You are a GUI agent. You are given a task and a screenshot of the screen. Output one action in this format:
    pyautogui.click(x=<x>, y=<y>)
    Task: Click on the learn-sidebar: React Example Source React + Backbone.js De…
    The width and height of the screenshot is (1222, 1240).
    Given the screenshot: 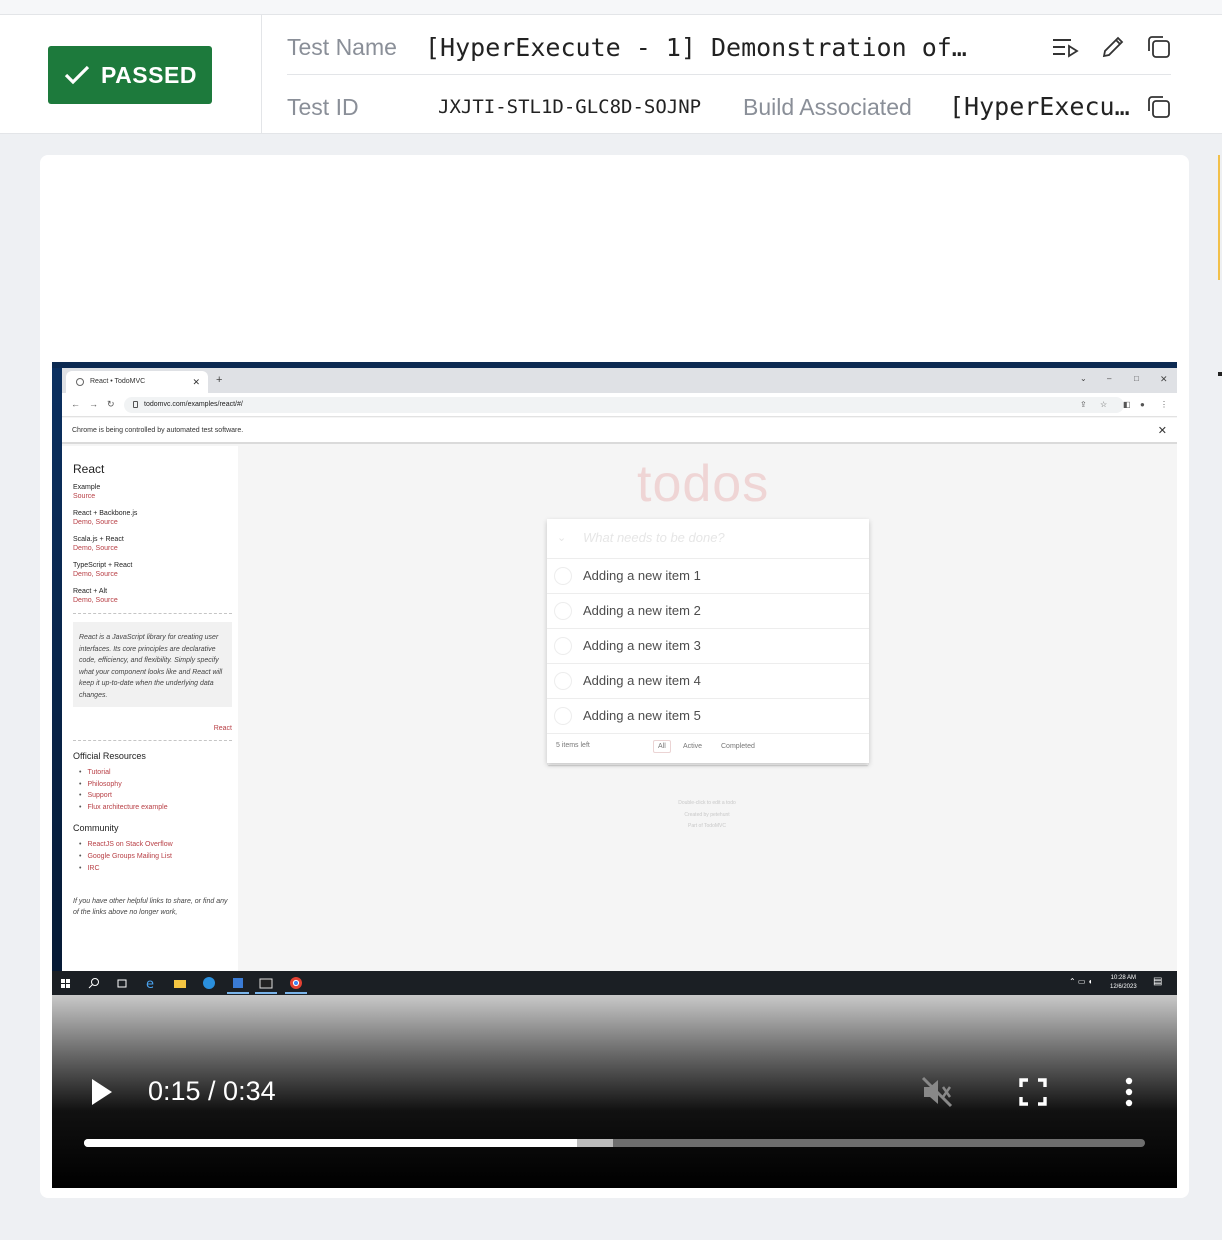 What is the action you would take?
    pyautogui.click(x=150, y=708)
    